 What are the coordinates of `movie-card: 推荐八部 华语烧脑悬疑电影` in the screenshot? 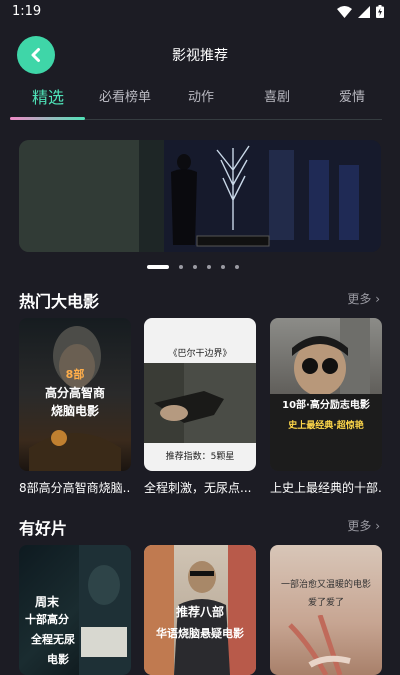 It's located at (200, 610).